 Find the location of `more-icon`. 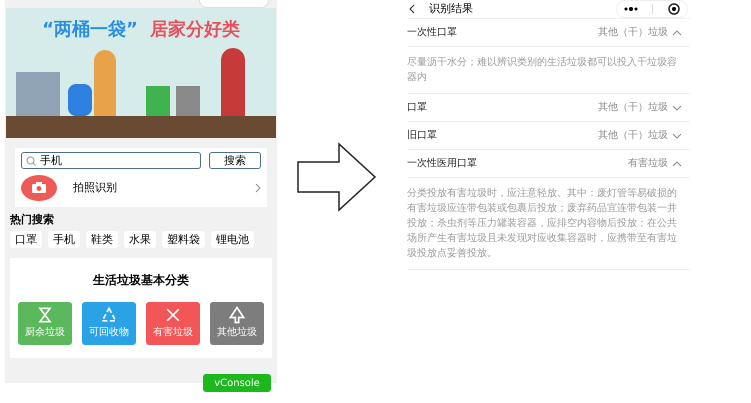

more-icon is located at coordinates (631, 9).